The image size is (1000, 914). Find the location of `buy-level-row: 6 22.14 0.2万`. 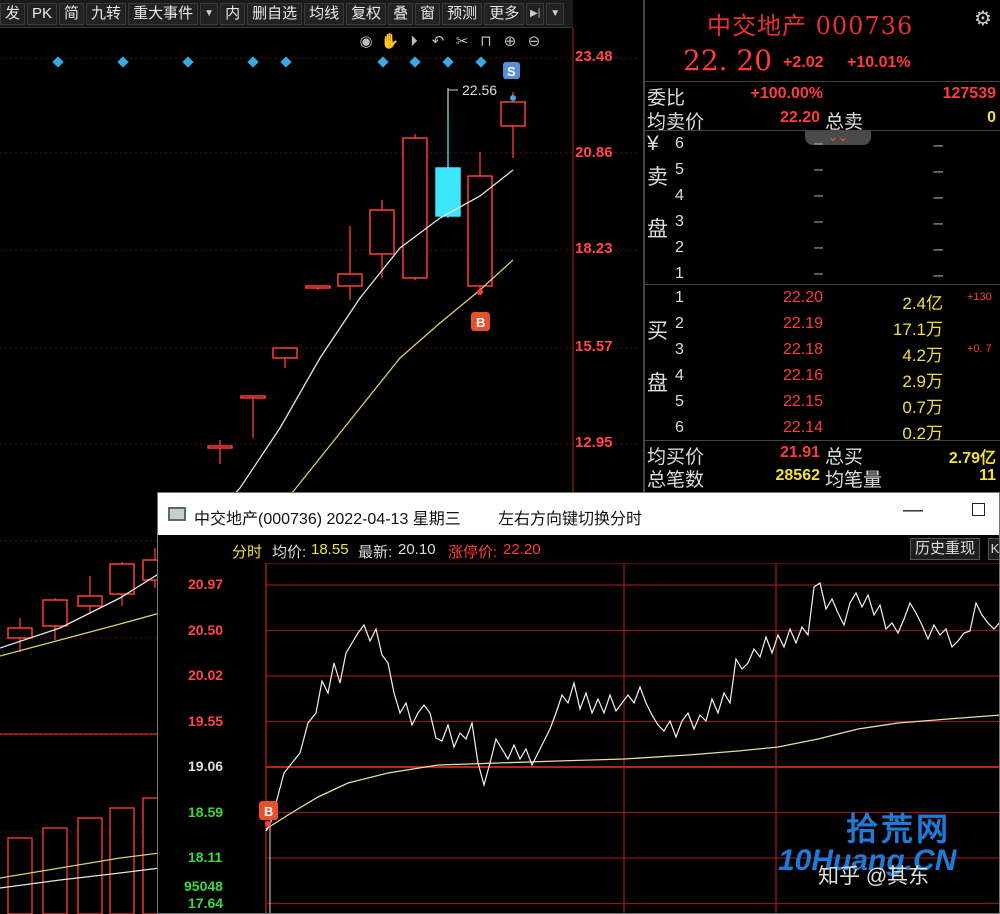

buy-level-row: 6 22.14 0.2万 is located at coordinates (822, 429).